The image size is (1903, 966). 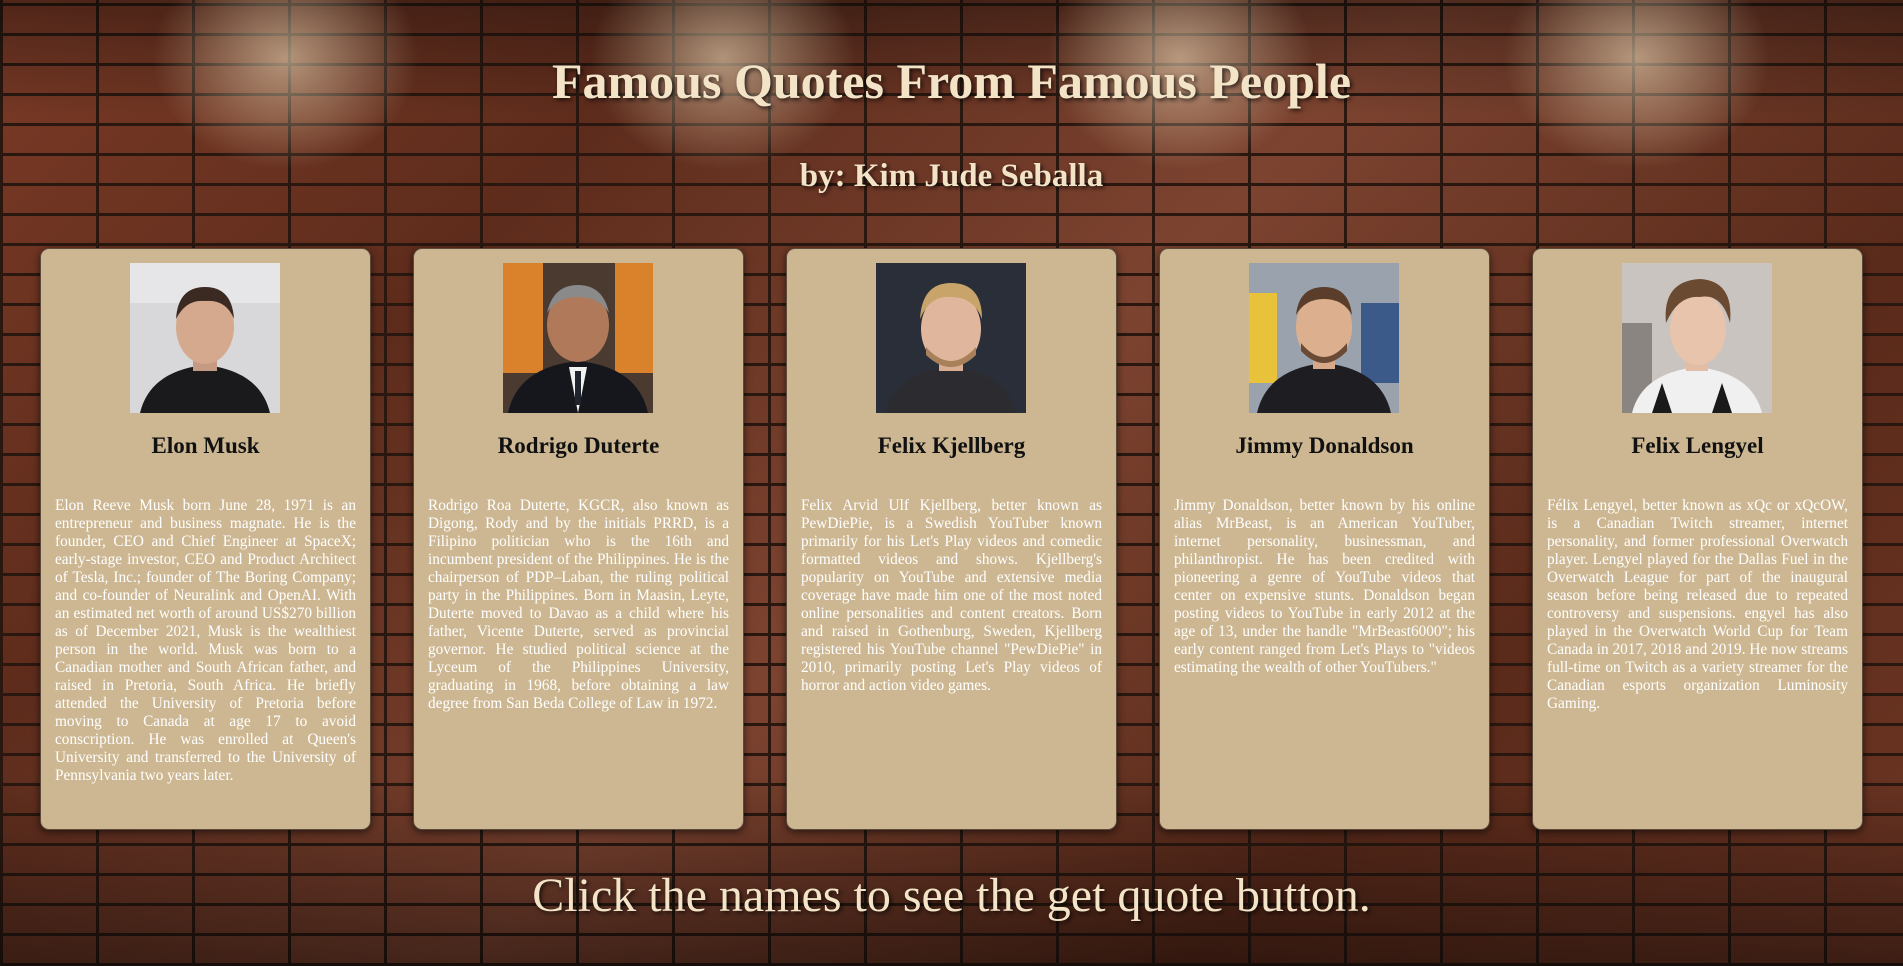 What do you see at coordinates (951, 176) in the screenshot?
I see `page-subtitle: by: Kim Jude Seballa` at bounding box center [951, 176].